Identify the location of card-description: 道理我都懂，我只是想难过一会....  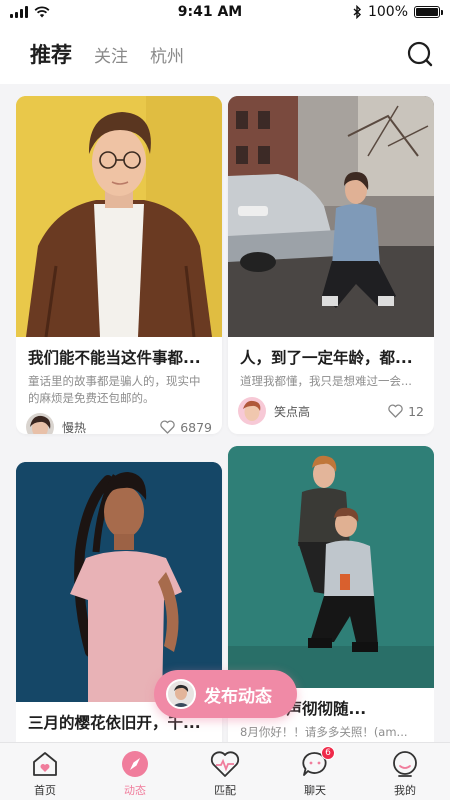
(326, 381).